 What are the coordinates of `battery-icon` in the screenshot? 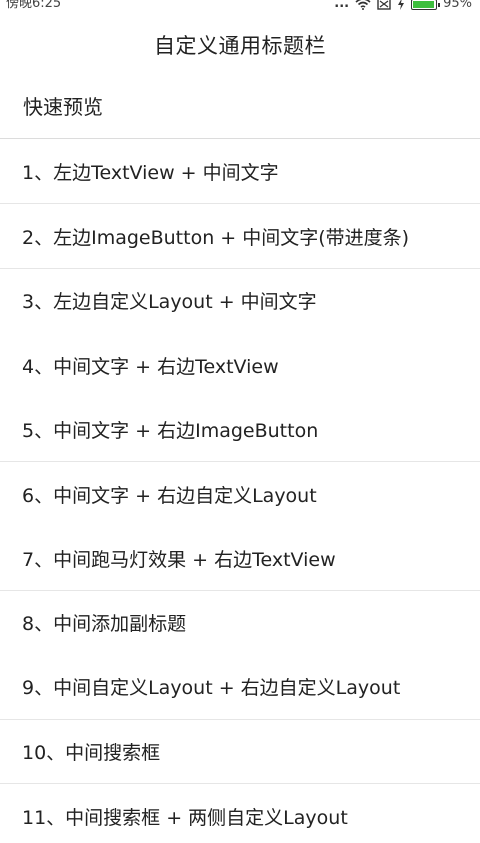 It's located at (426, 5).